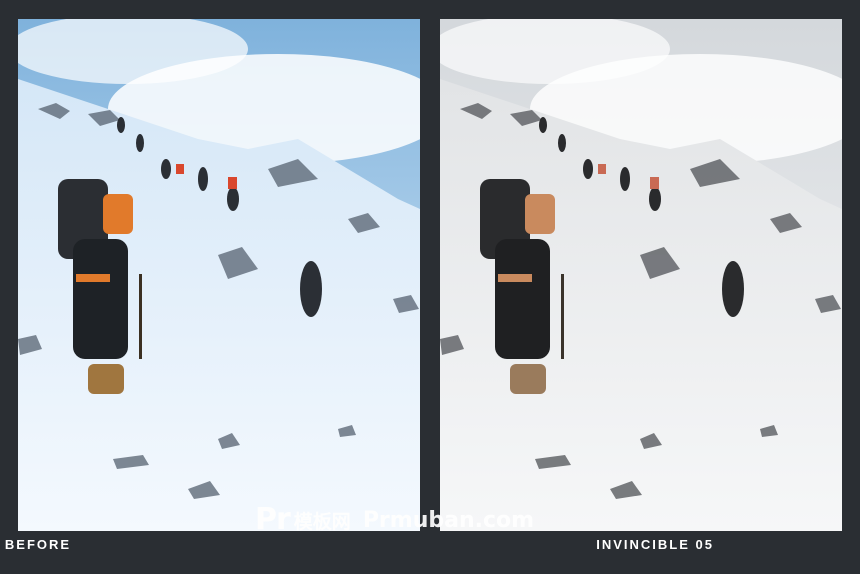 The height and width of the screenshot is (574, 860). What do you see at coordinates (38, 544) in the screenshot?
I see `before-caption: BEFORE` at bounding box center [38, 544].